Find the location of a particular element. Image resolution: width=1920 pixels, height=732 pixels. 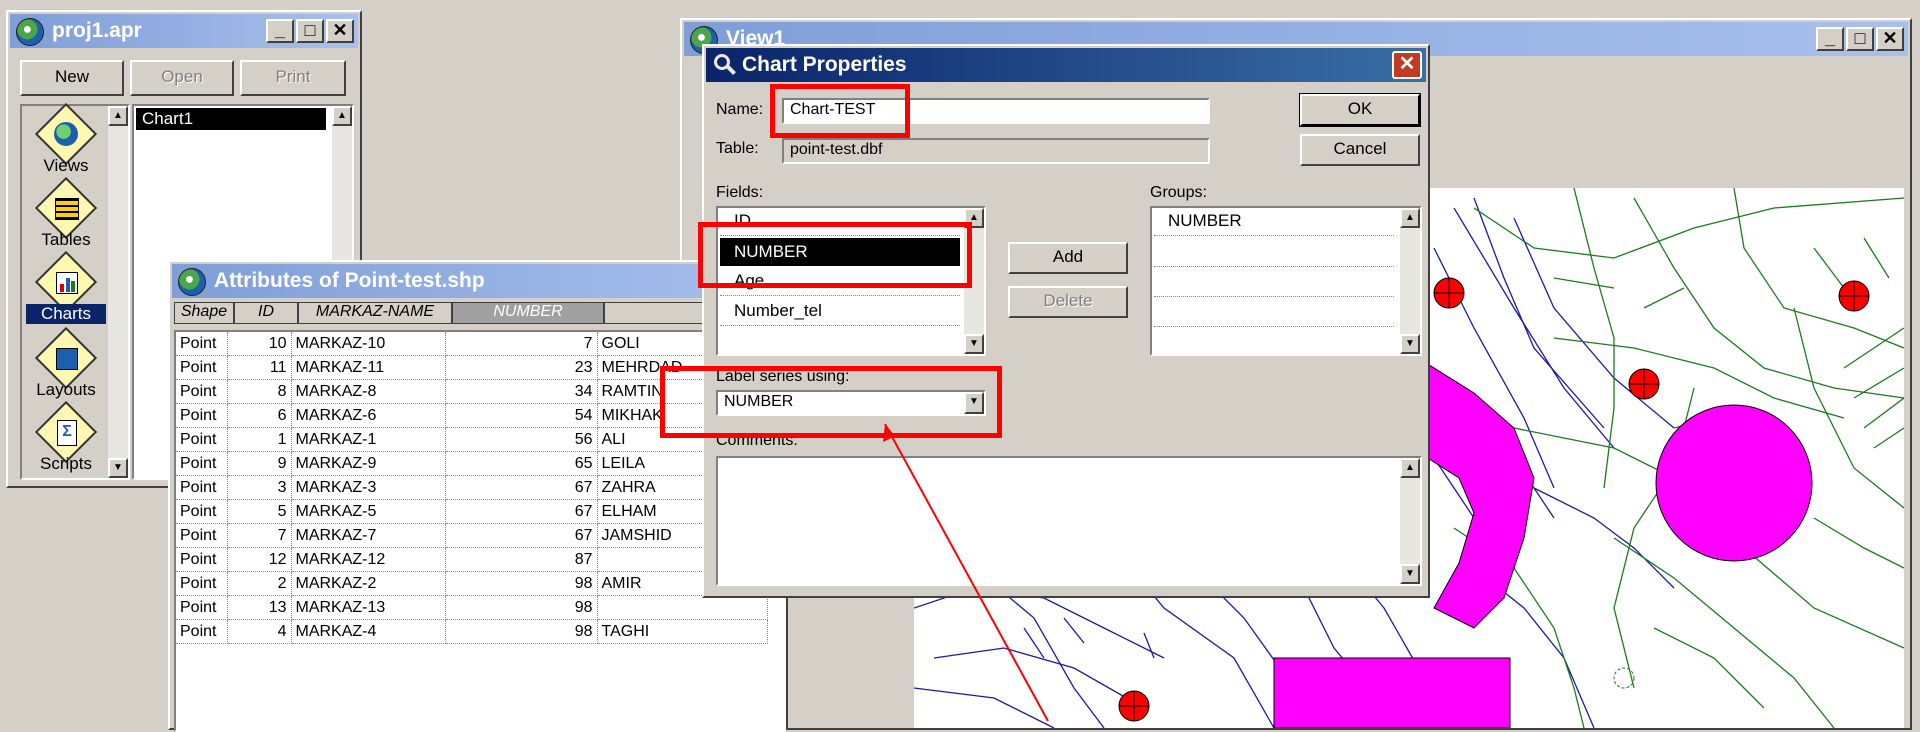

annotation-arrow is located at coordinates (966, 572).